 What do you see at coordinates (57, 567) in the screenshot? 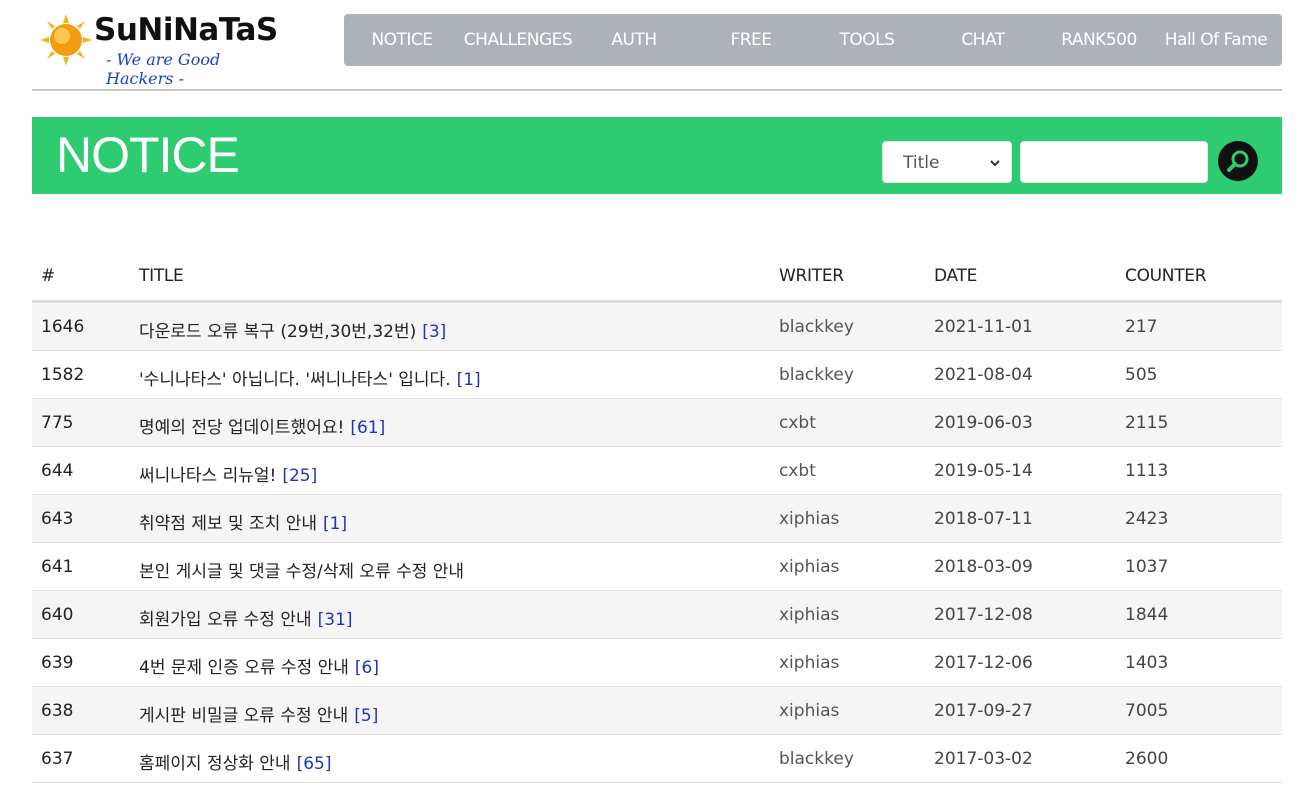
I see `row-number: 641` at bounding box center [57, 567].